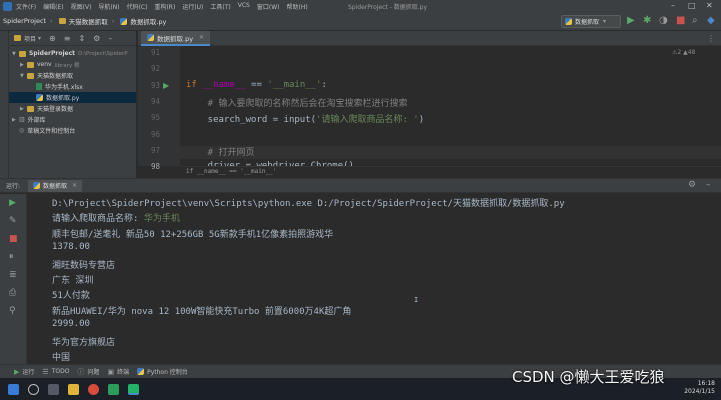 Image resolution: width=721 pixels, height=400 pixels. What do you see at coordinates (22, 64) in the screenshot?
I see `chevron-right-icon: ▶` at bounding box center [22, 64].